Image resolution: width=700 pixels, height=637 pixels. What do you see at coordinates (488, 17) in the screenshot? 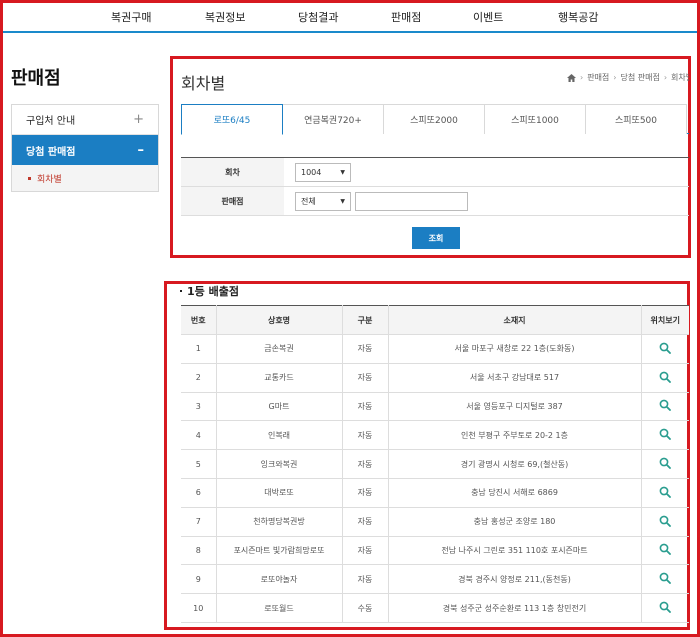
I see `nav-events: 이벤트` at bounding box center [488, 17].